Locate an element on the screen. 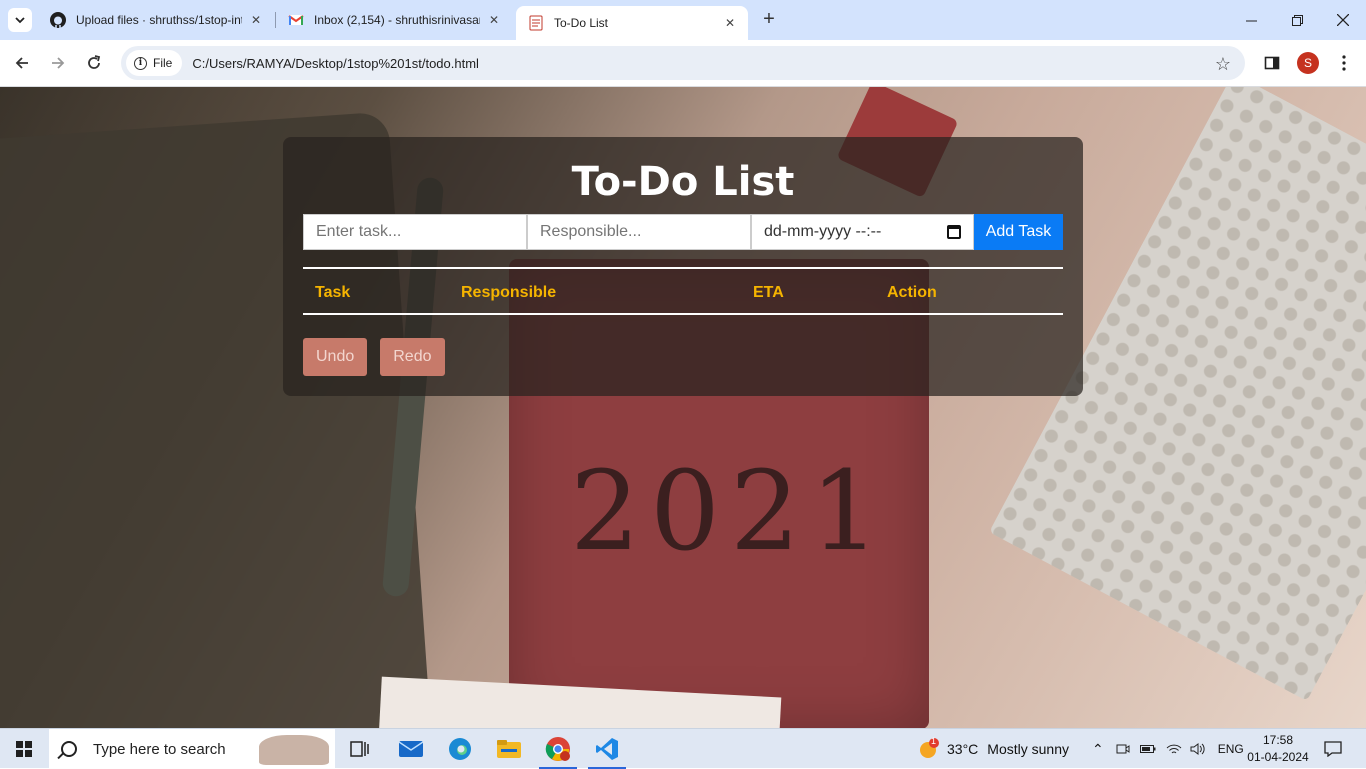 Image resolution: width=1366 pixels, height=769 pixels. gmail-icon is located at coordinates (296, 20).